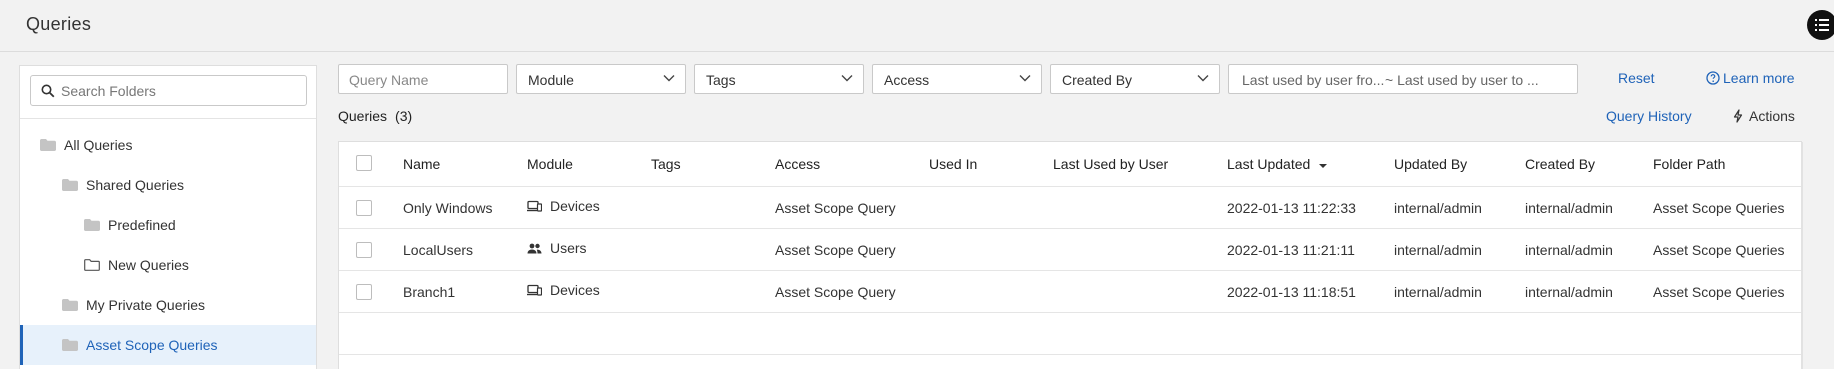  I want to click on actions-button: Actions, so click(1763, 116).